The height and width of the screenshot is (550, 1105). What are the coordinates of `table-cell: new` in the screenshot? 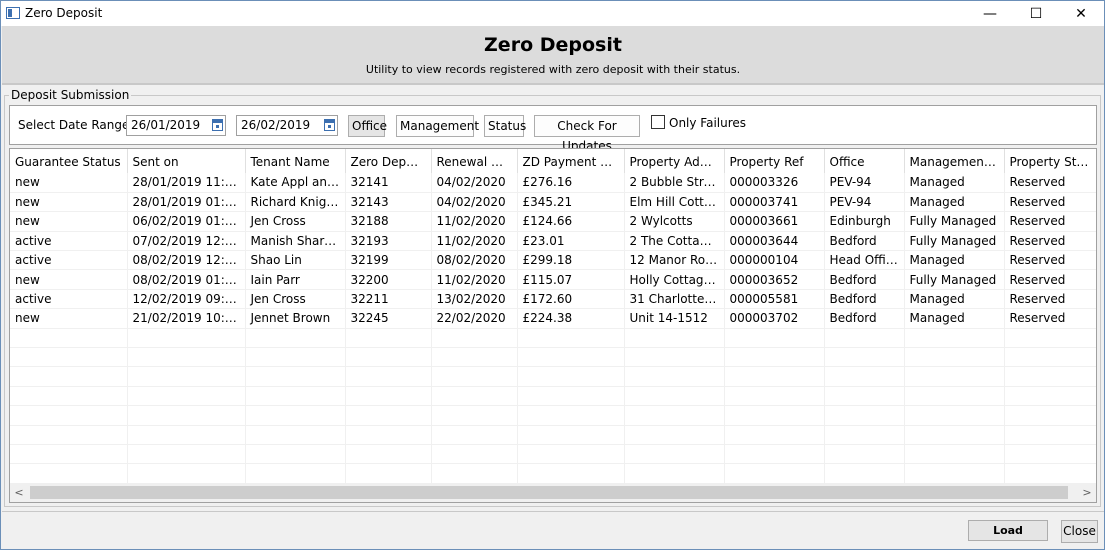 It's located at (69, 202).